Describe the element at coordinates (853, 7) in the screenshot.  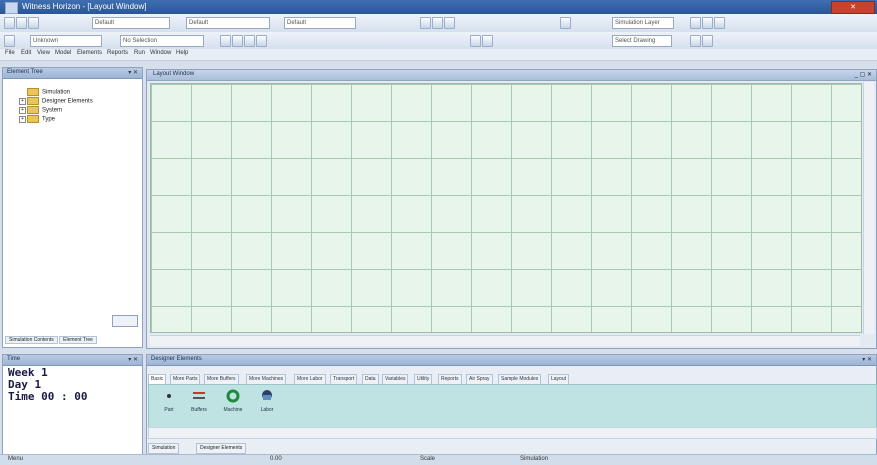
I see `window-controls: ✕` at that location.